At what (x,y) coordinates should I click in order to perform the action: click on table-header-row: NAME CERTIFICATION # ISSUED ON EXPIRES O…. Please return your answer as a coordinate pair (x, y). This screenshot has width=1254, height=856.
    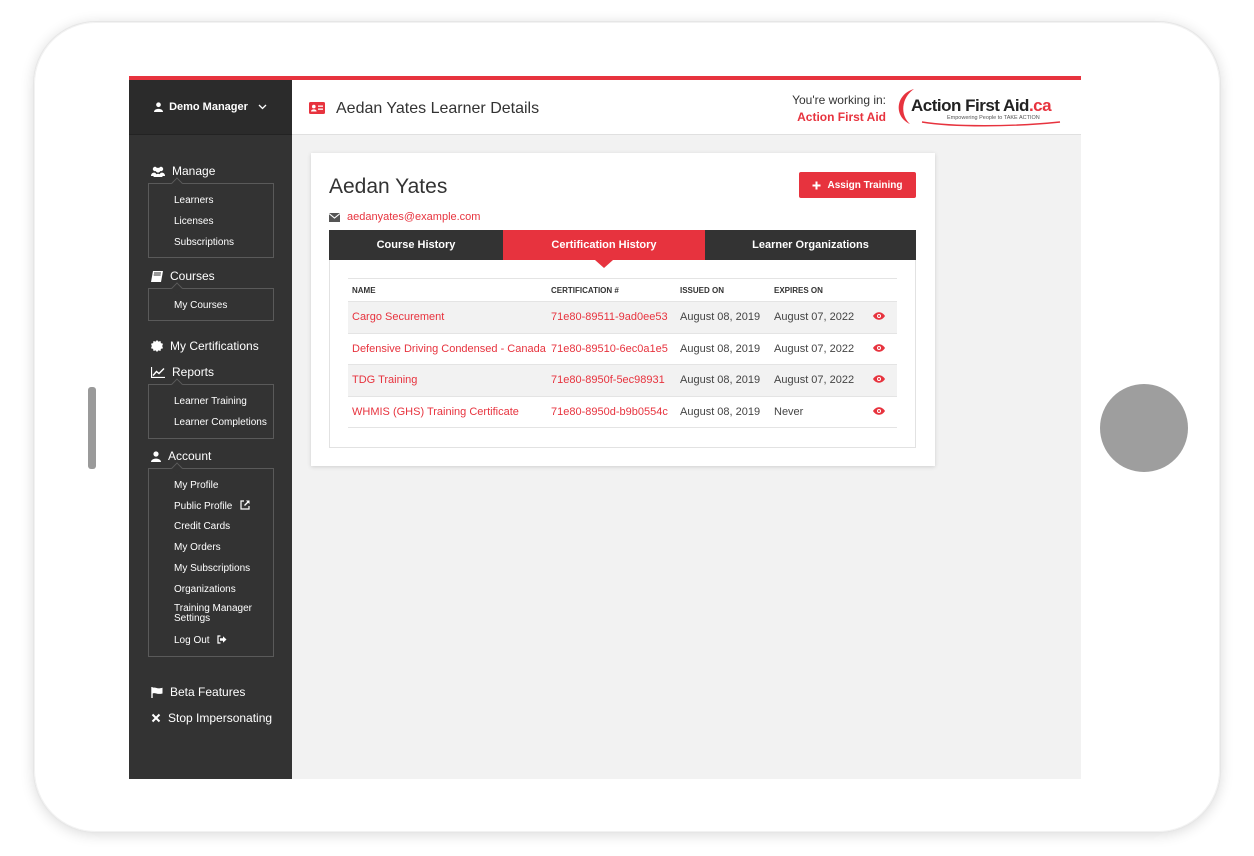
    Looking at the image, I should click on (622, 290).